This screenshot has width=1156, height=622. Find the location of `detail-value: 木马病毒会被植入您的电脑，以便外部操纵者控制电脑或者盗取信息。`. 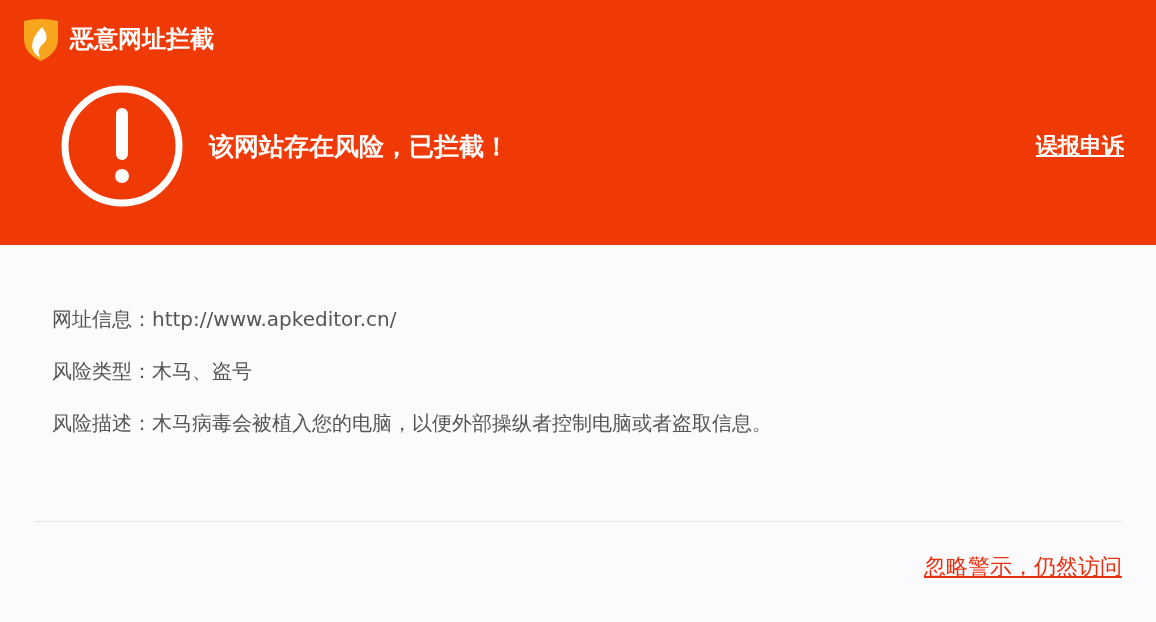

detail-value: 木马病毒会被植入您的电脑，以便外部操纵者控制电脑或者盗取信息。 is located at coordinates (462, 423).